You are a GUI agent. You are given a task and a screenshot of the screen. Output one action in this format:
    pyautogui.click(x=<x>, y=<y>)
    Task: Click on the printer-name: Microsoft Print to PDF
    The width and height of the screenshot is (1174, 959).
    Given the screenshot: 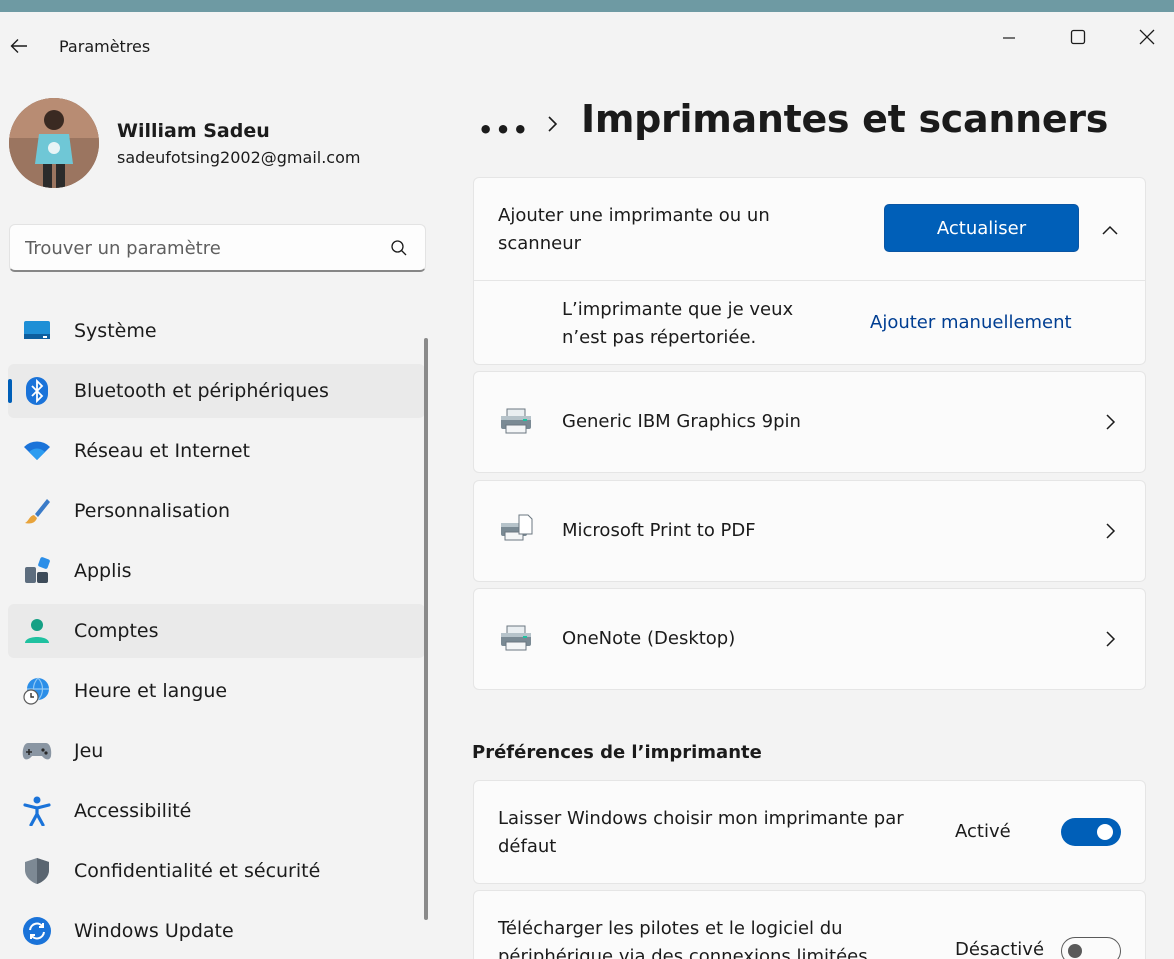 What is the action you would take?
    pyautogui.click(x=659, y=530)
    